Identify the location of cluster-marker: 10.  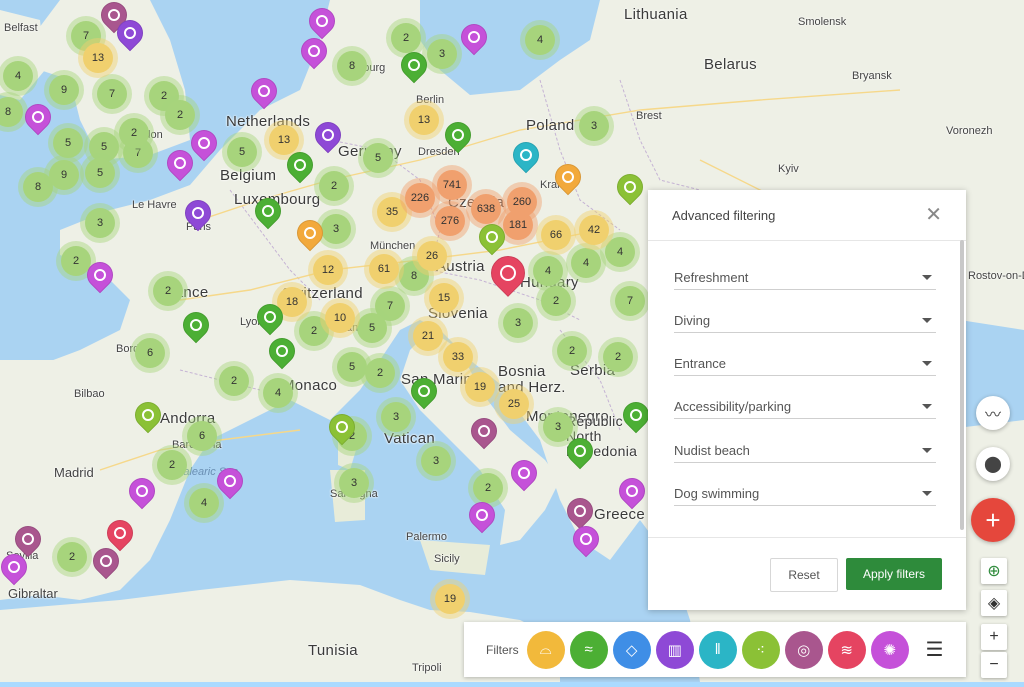
(340, 318).